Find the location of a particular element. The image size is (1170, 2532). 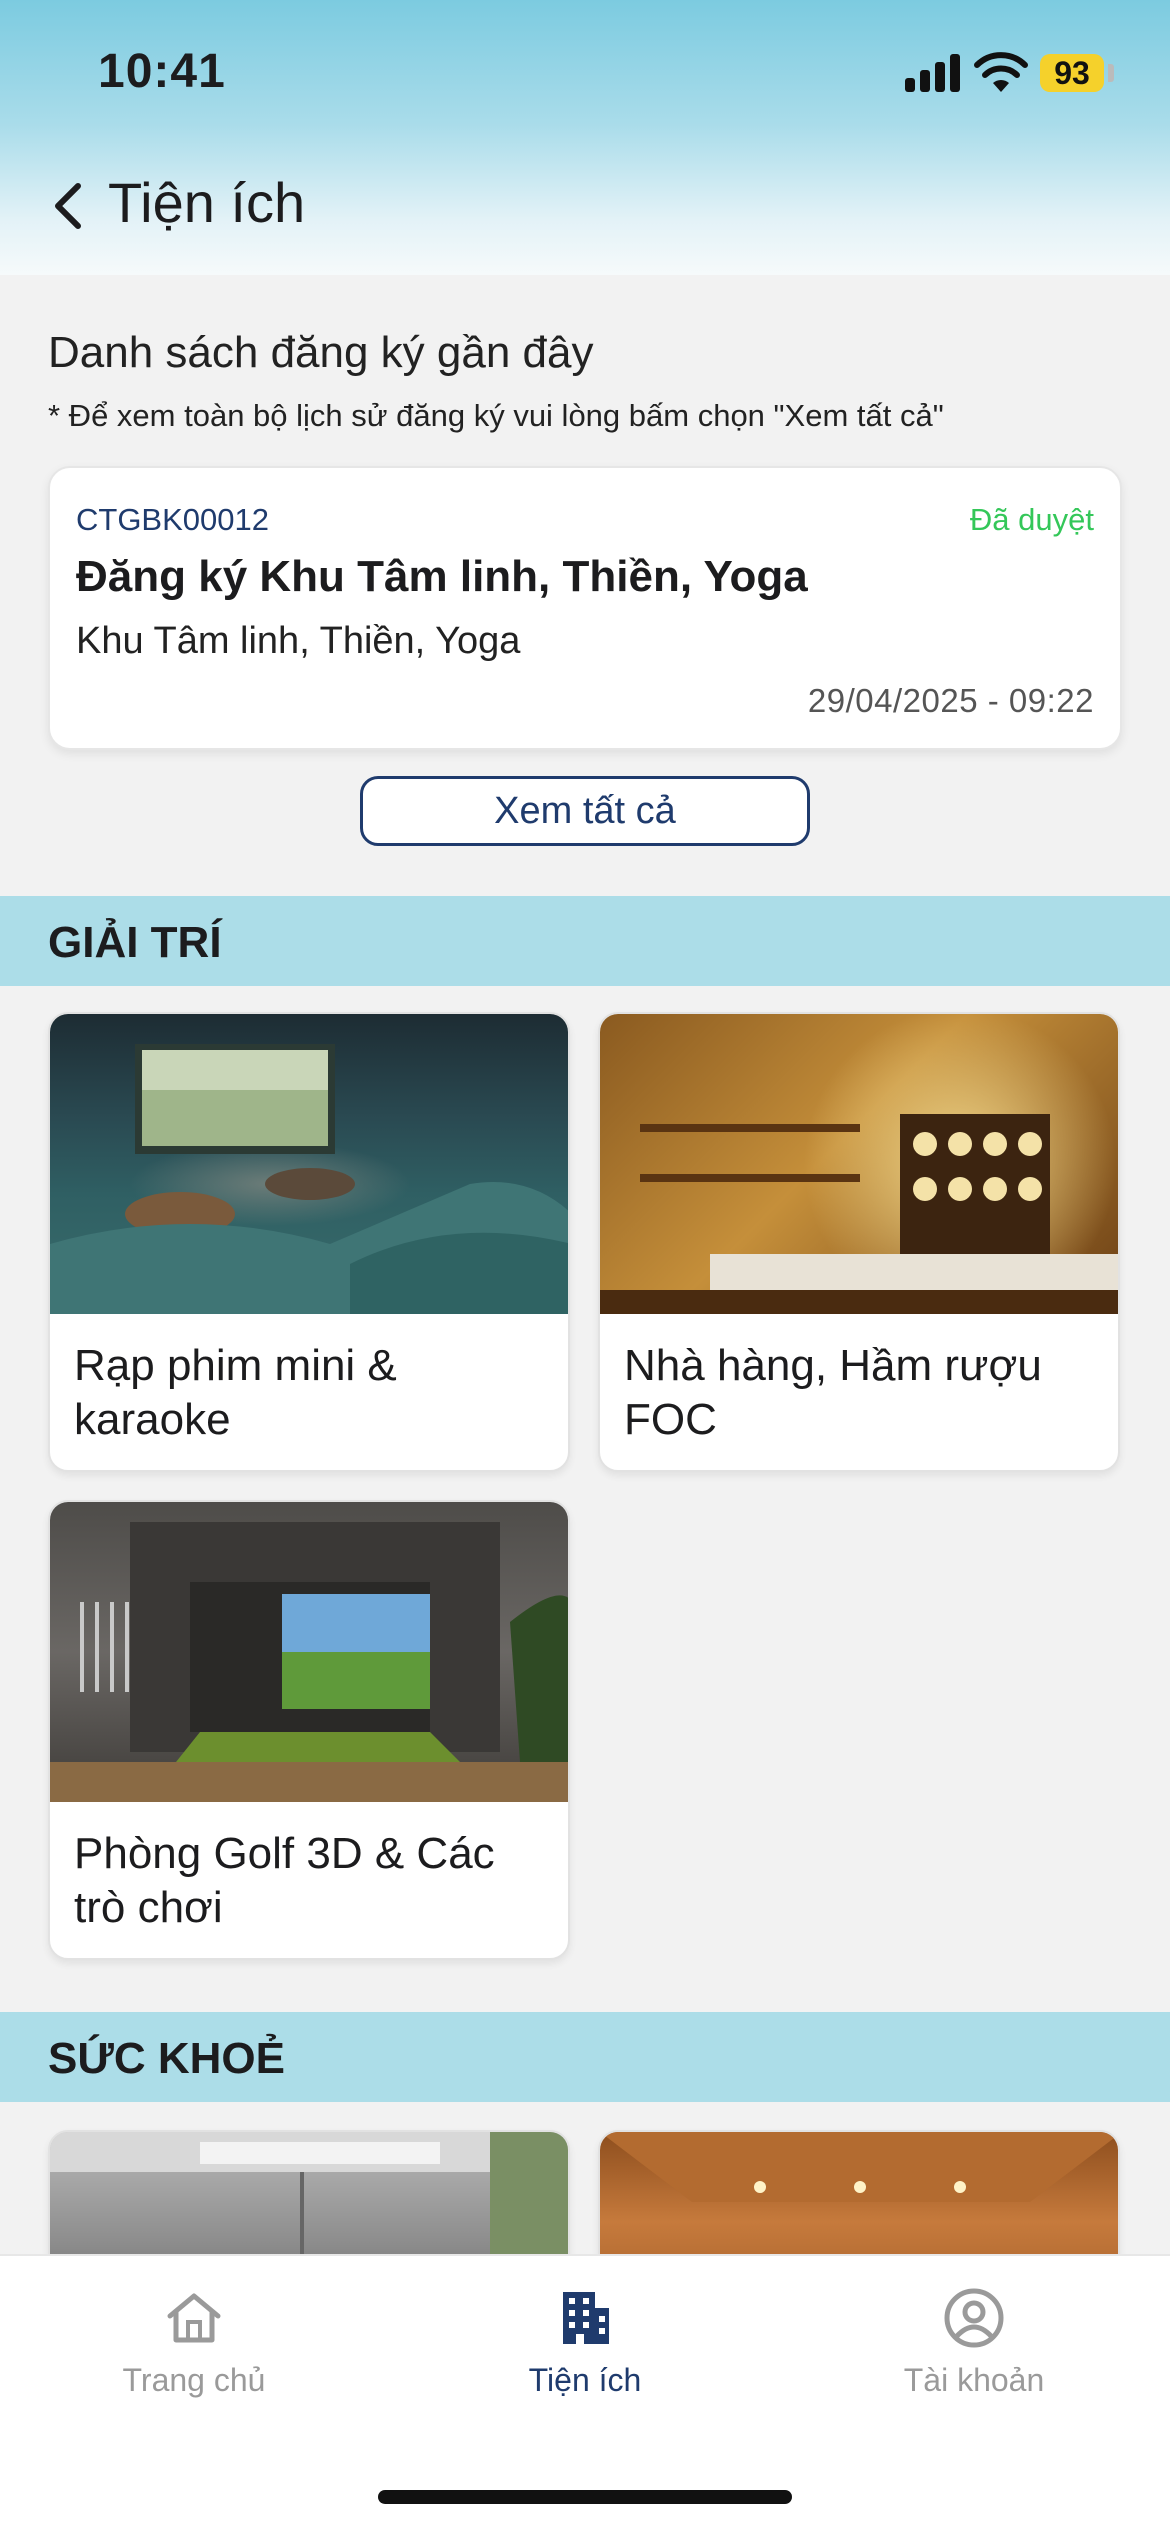

tile-cinema-karaoke: Rạp phim mini & karaoke is located at coordinates (309, 1242).